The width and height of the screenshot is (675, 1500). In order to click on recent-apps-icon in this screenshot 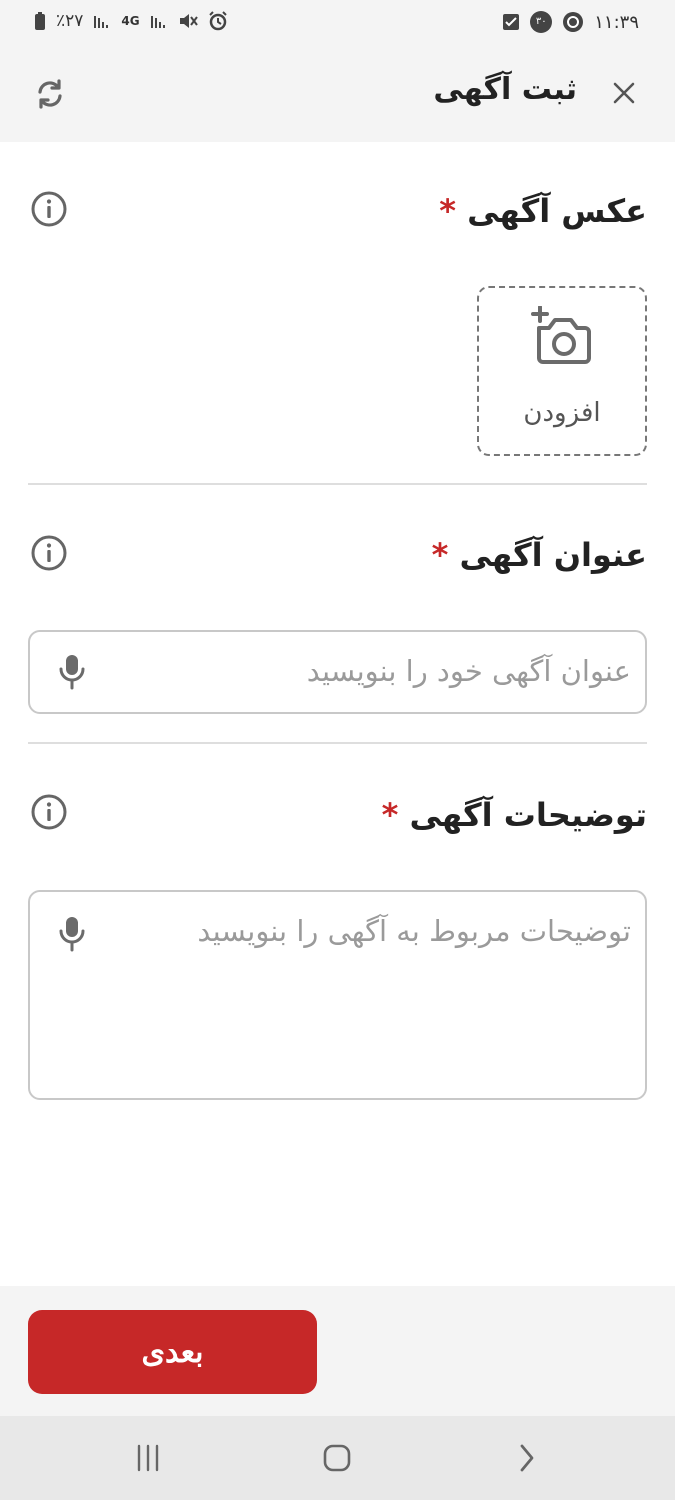, I will do `click(148, 1458)`.